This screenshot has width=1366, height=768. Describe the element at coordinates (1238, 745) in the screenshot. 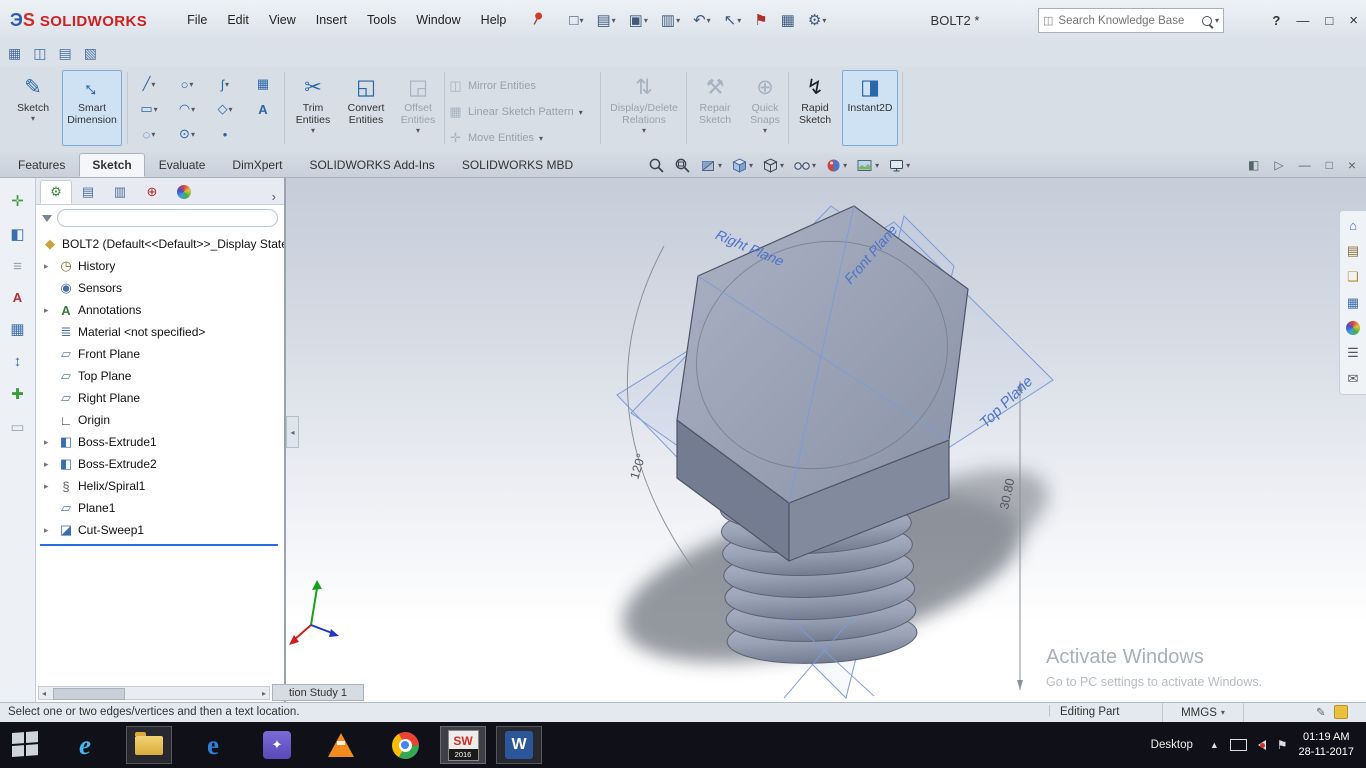

I see `tray-monitor-icon` at that location.